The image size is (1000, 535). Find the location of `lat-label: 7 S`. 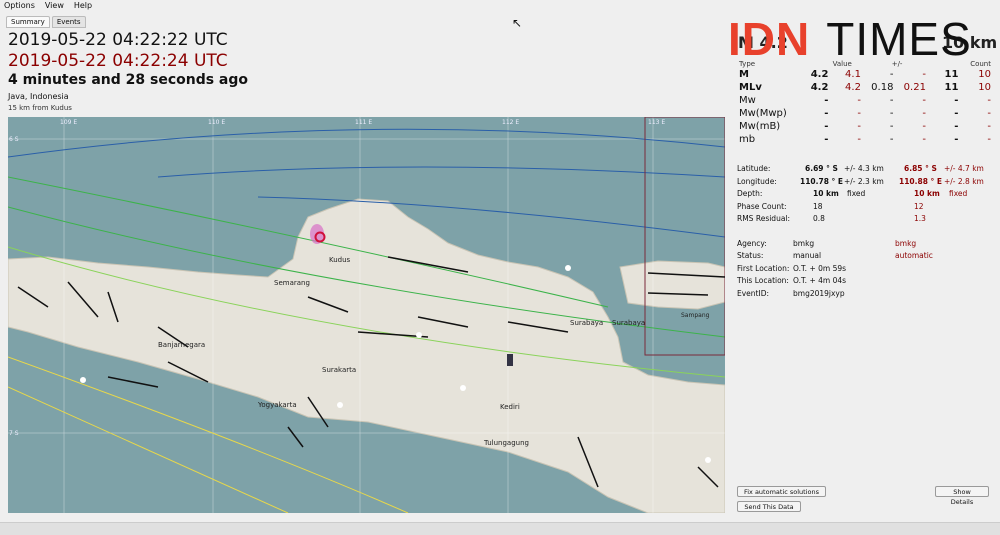

lat-label: 7 S is located at coordinates (14, 433).